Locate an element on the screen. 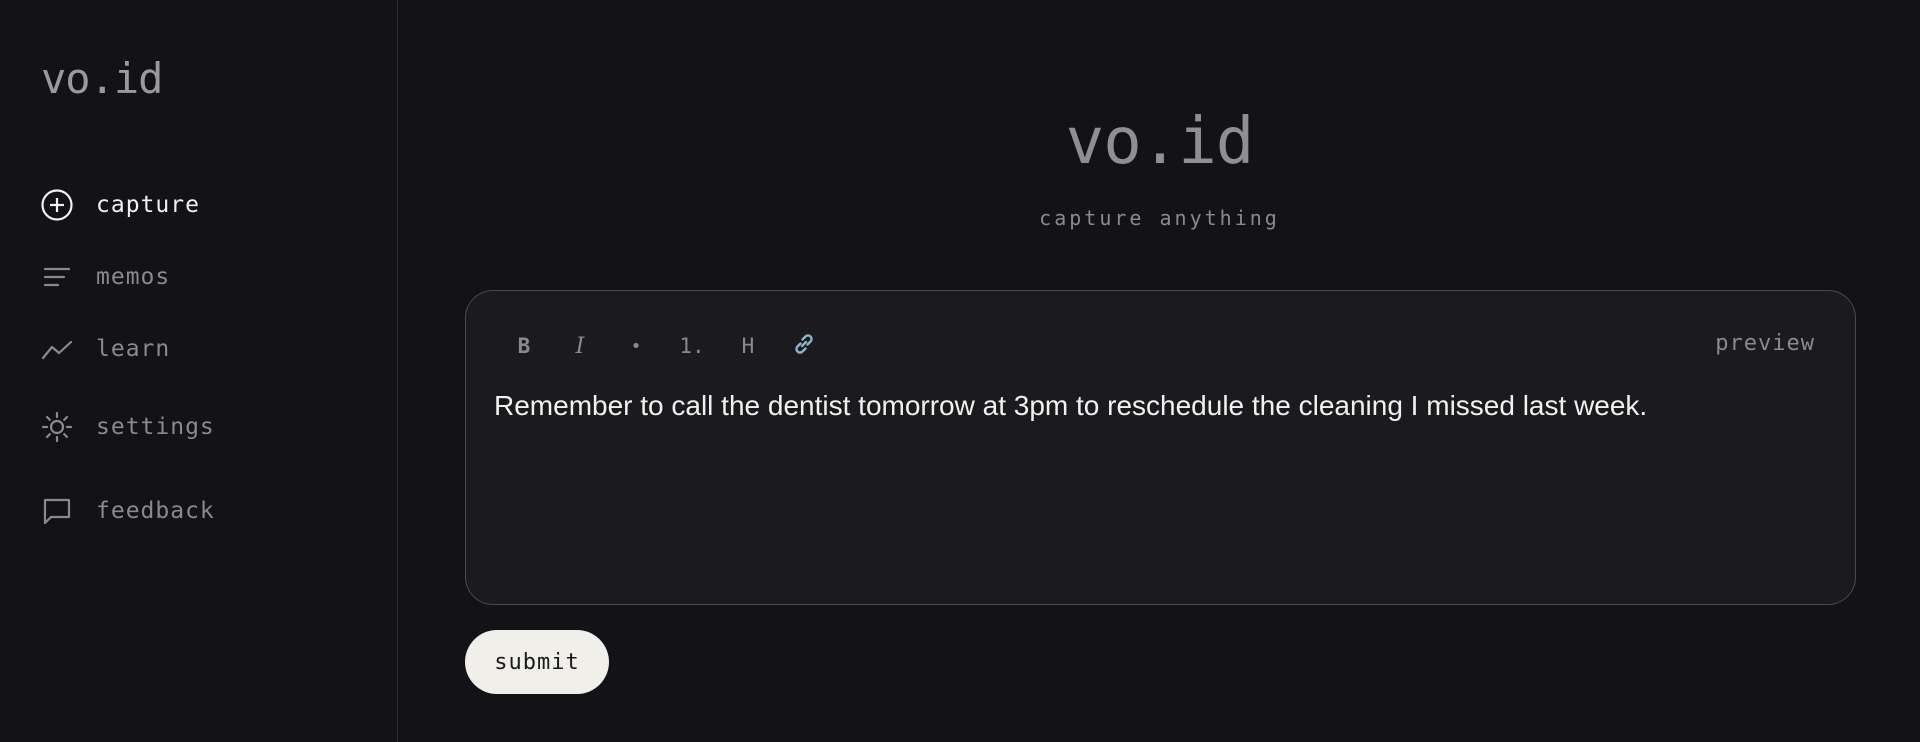  trend-line-icon is located at coordinates (57, 349).